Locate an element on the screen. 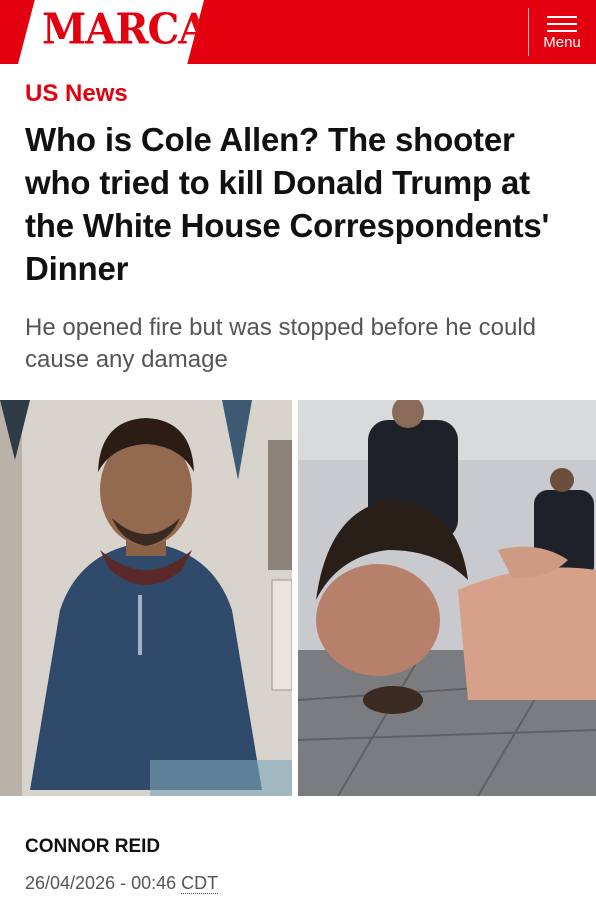 The image size is (596, 900). marca-logo: MARCA is located at coordinates (123, 29).